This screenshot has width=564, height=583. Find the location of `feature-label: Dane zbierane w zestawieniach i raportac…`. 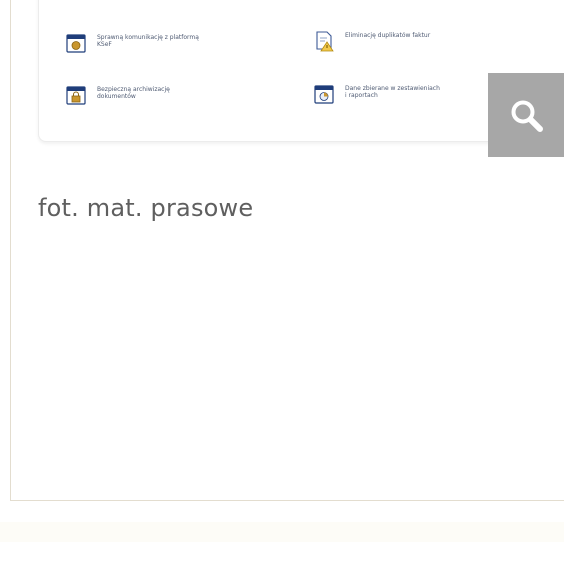

feature-label: Dane zbierane w zestawieniach i raportac… is located at coordinates (392, 92).